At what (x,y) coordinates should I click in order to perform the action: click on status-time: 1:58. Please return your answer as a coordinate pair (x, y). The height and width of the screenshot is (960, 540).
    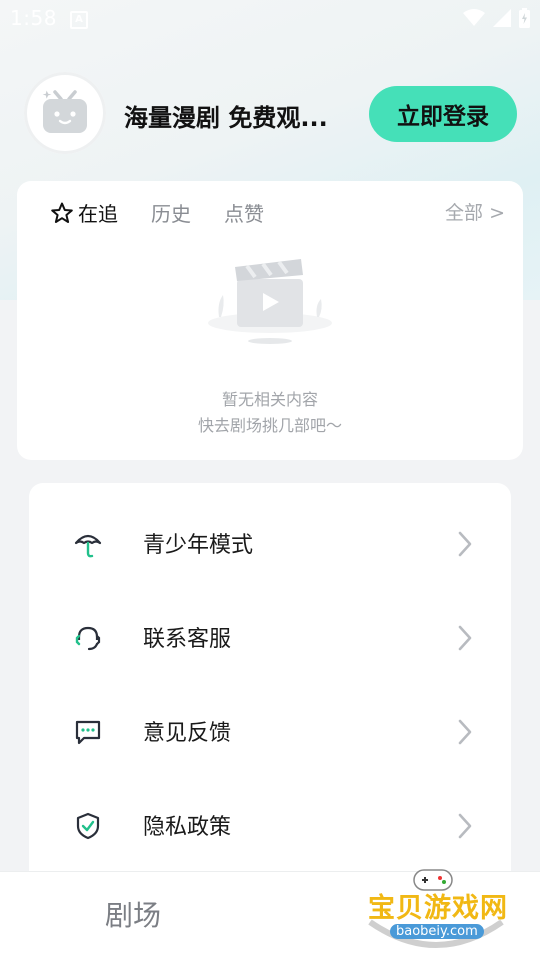
    Looking at the image, I should click on (33, 18).